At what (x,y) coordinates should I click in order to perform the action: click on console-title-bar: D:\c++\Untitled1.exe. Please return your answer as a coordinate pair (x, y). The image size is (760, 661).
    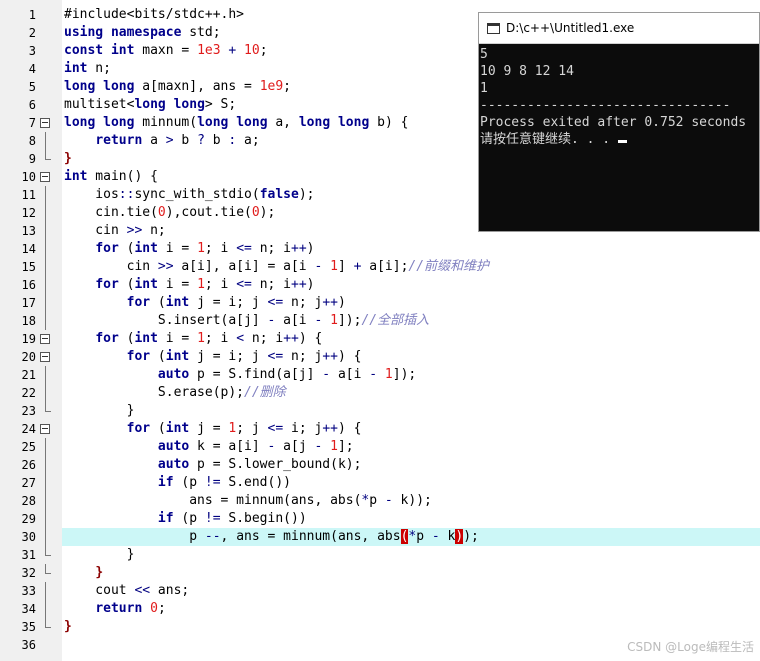
    Looking at the image, I should click on (619, 28).